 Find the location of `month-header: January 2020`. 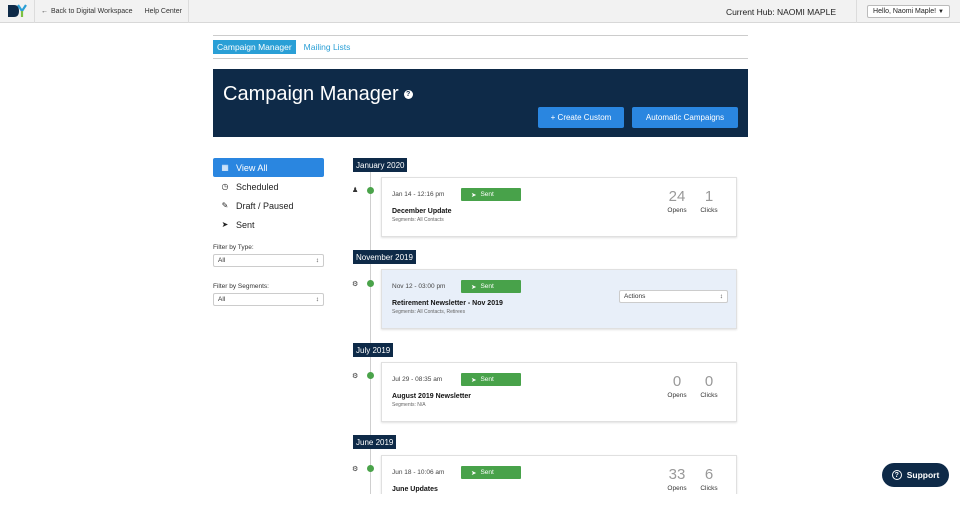

month-header: January 2020 is located at coordinates (380, 165).